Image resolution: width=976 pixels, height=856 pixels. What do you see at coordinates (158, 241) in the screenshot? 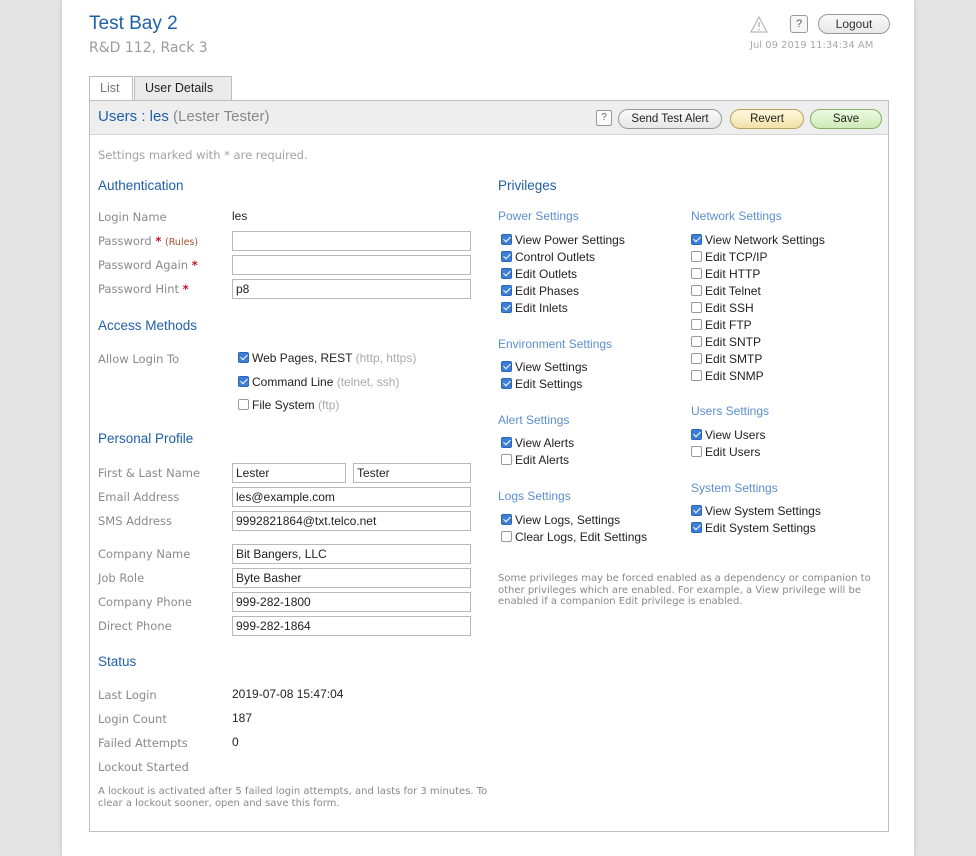
I see `required-star: *` at bounding box center [158, 241].